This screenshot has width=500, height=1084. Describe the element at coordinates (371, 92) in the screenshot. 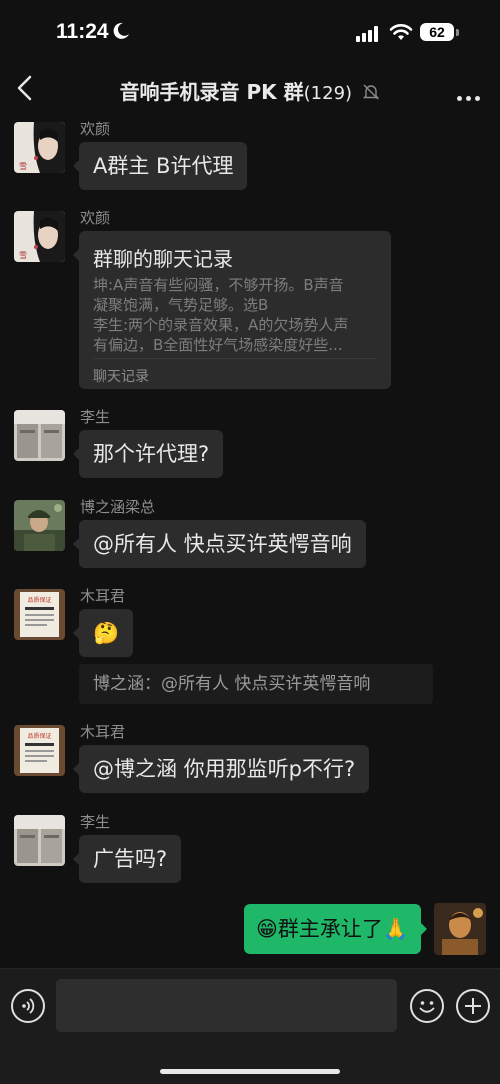

I see `mute-bell-icon` at that location.